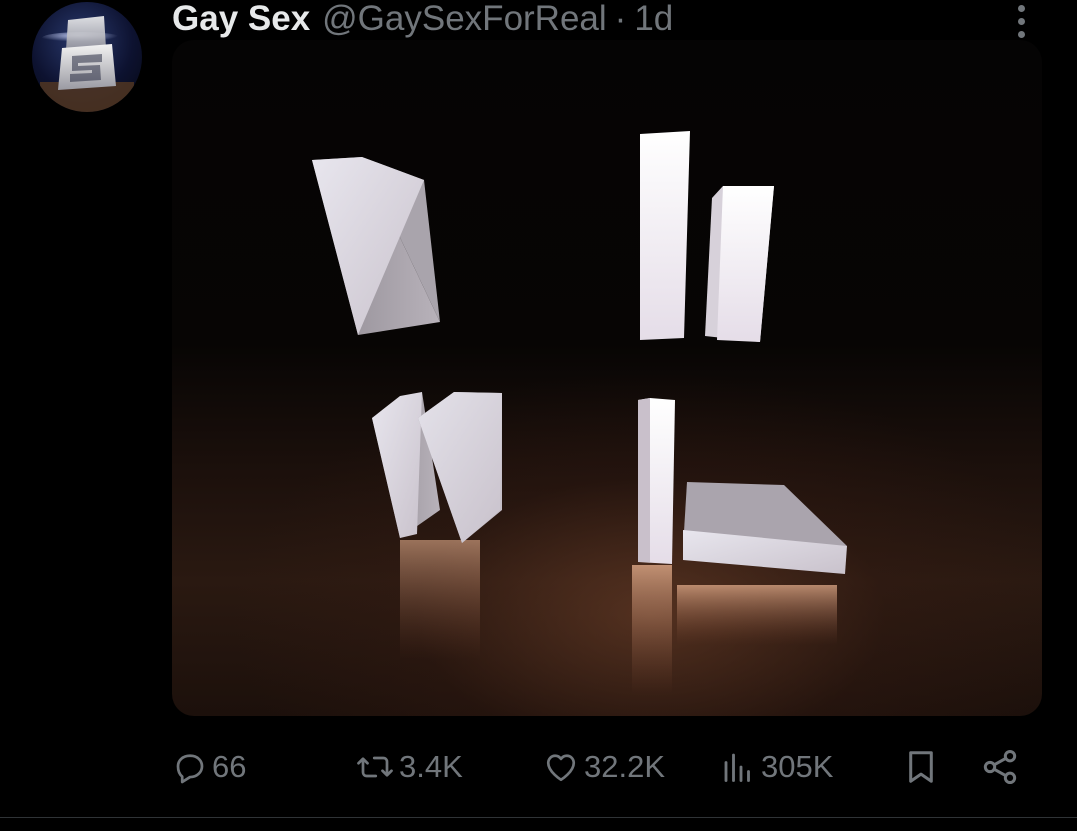 The height and width of the screenshot is (831, 1077). What do you see at coordinates (87, 64) in the screenshot?
I see `gay-sex-logo-avatar-icon` at bounding box center [87, 64].